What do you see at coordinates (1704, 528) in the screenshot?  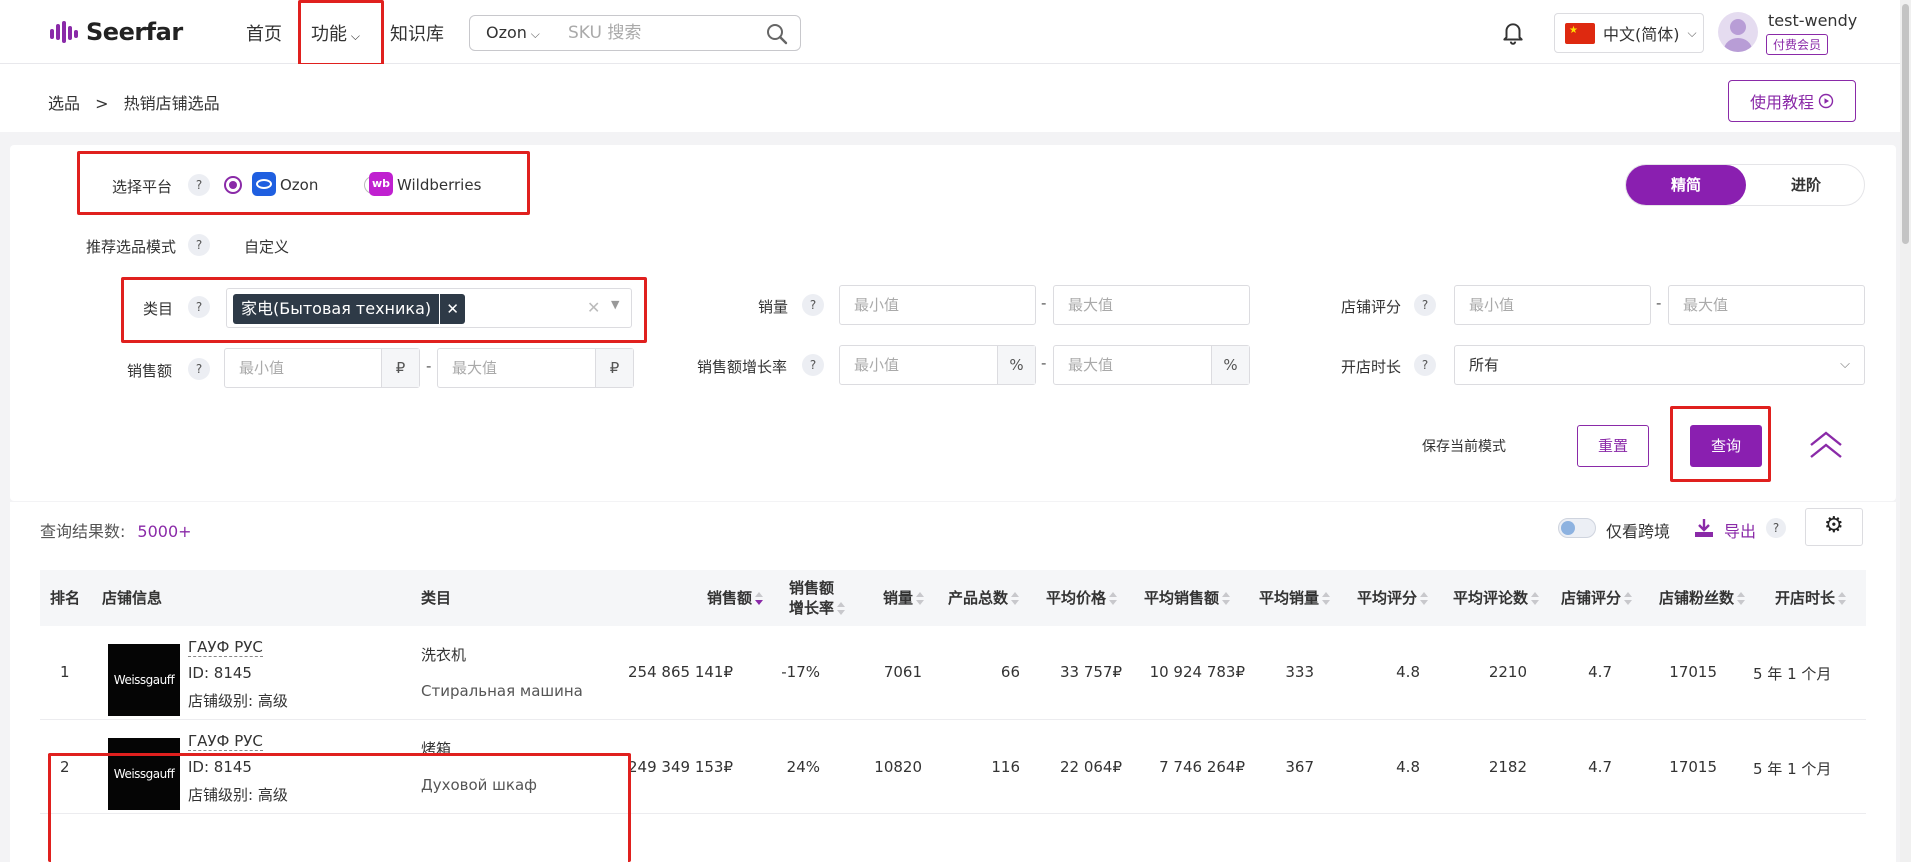 I see `download-icon` at bounding box center [1704, 528].